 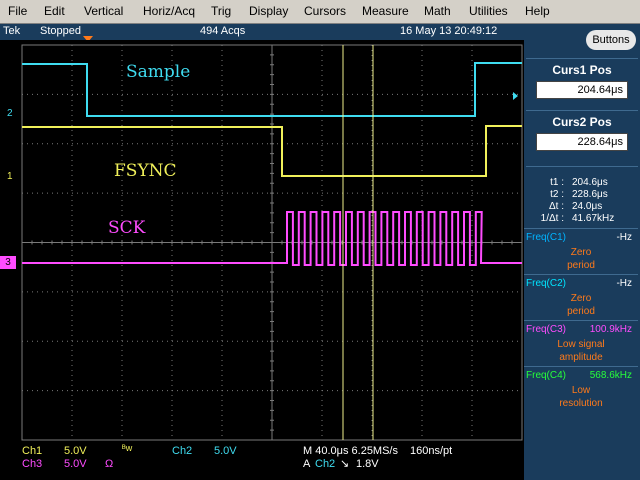 I want to click on freq-c3-value: 100.9kHz, so click(x=610, y=329).